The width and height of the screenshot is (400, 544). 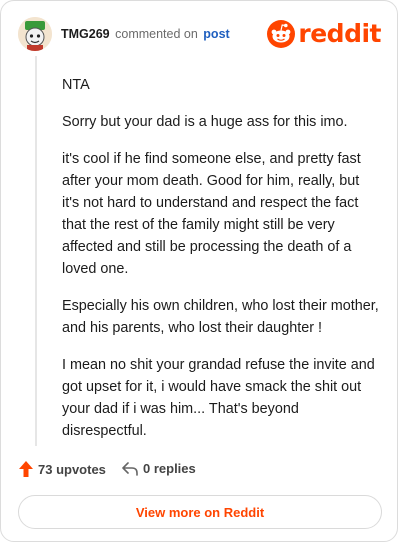 I want to click on user-avatar, so click(x=35, y=34).